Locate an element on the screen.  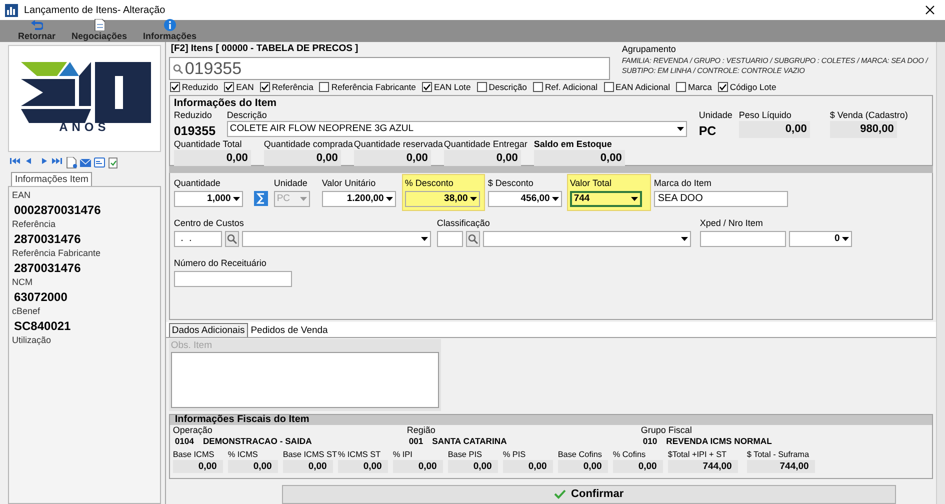
field-label: Xped / Nro Item is located at coordinates (732, 222).